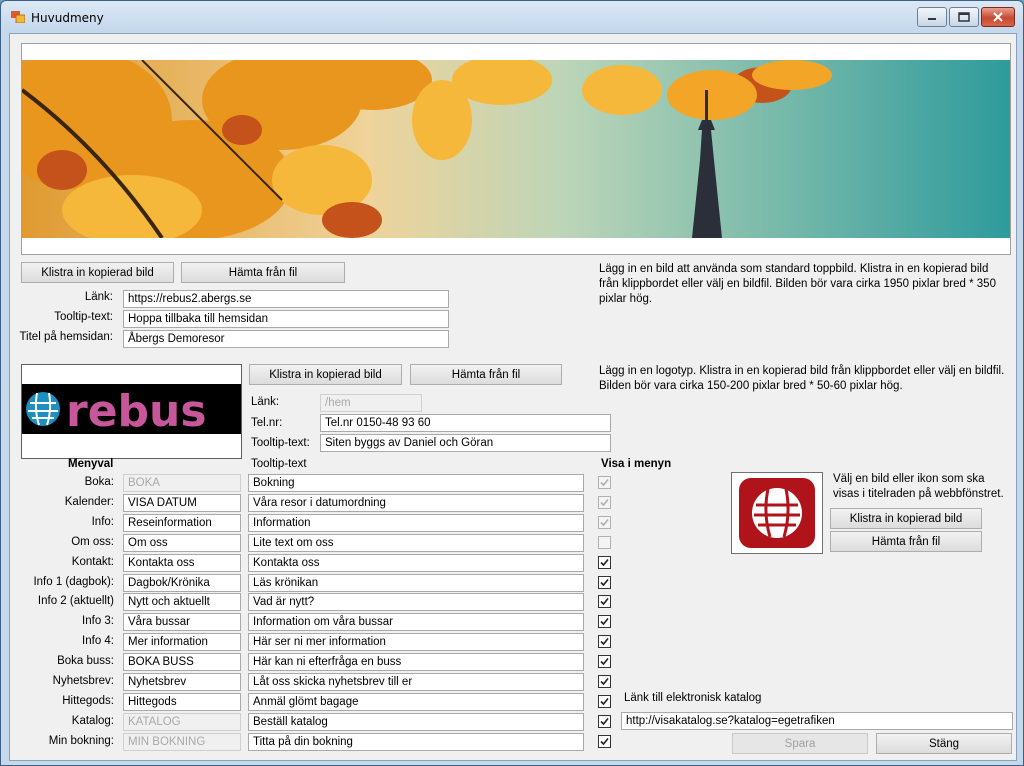  I want to click on rebus-logo: rebus, so click(116, 411).